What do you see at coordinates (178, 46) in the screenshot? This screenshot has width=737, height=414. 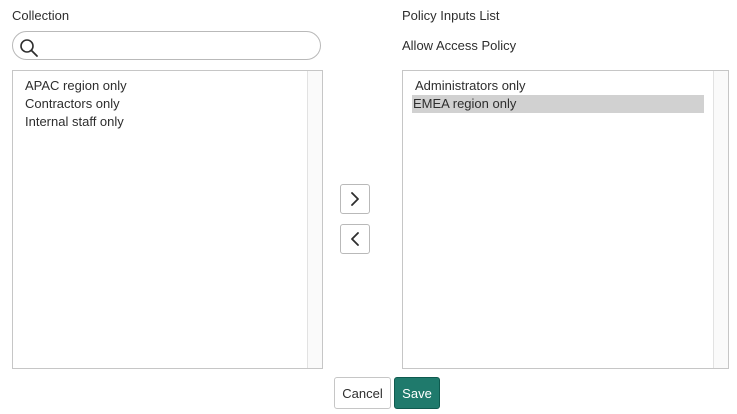 I see `collection-search-input` at bounding box center [178, 46].